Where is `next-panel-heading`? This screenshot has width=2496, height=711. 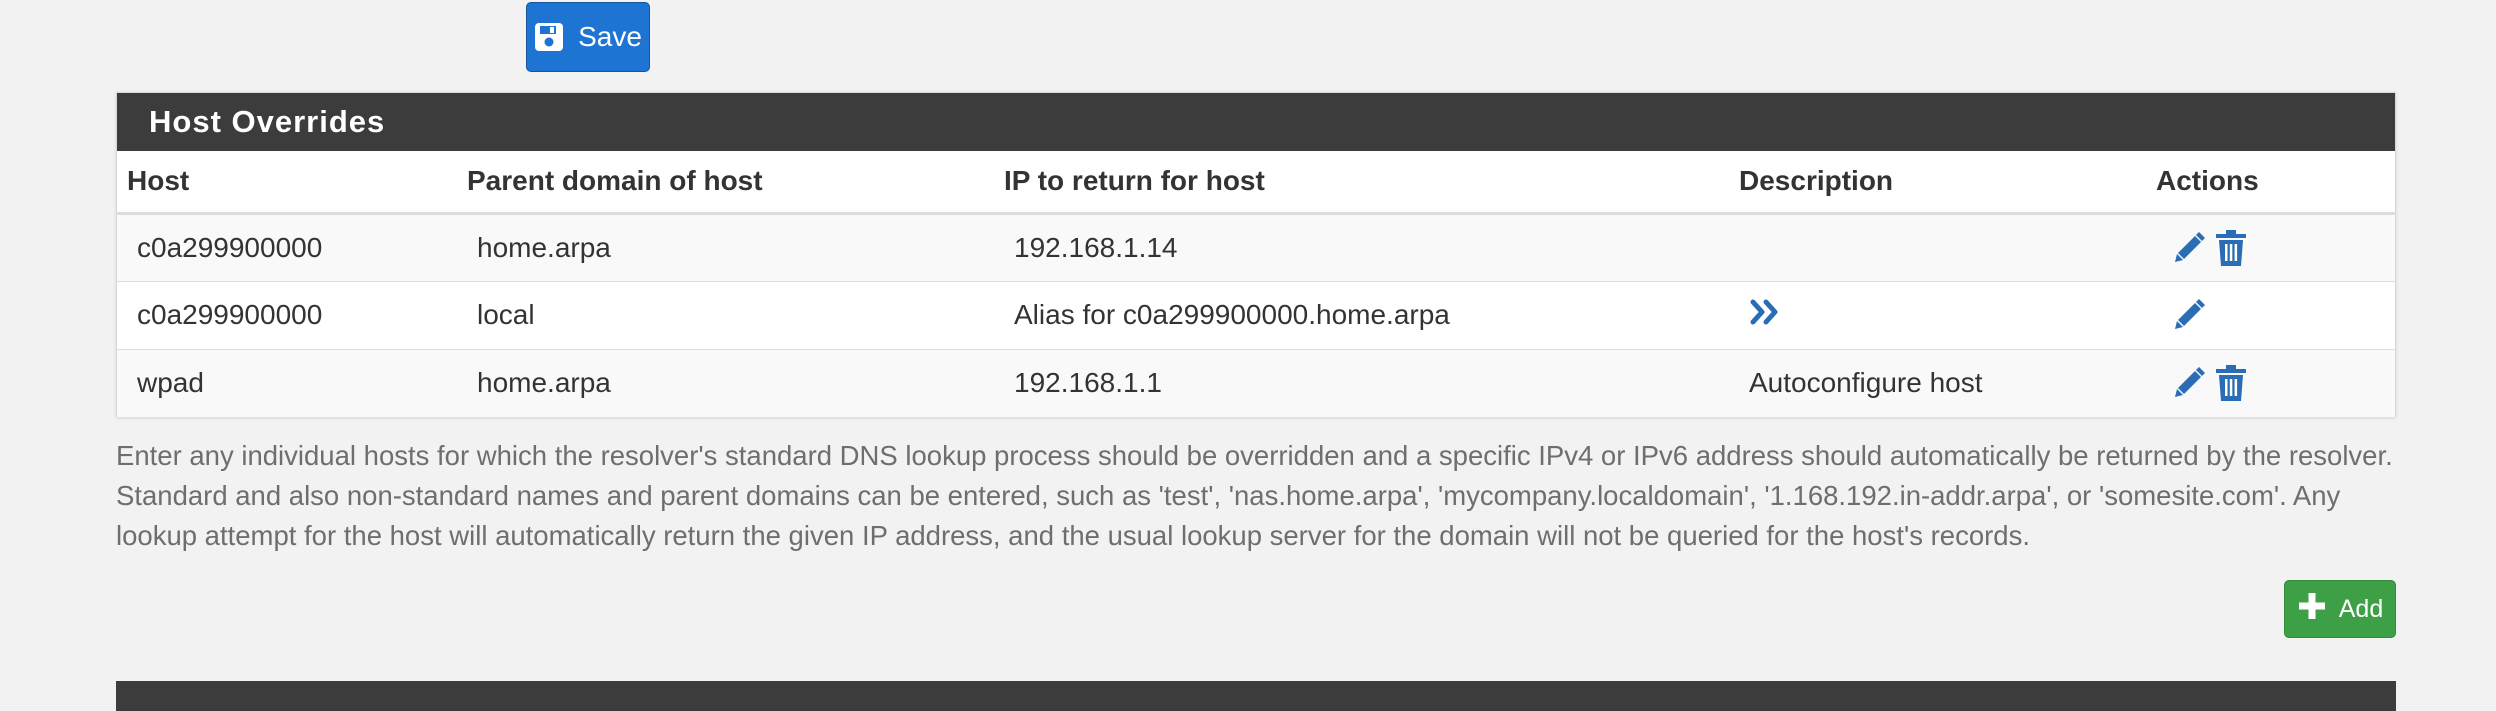
next-panel-heading is located at coordinates (1256, 696).